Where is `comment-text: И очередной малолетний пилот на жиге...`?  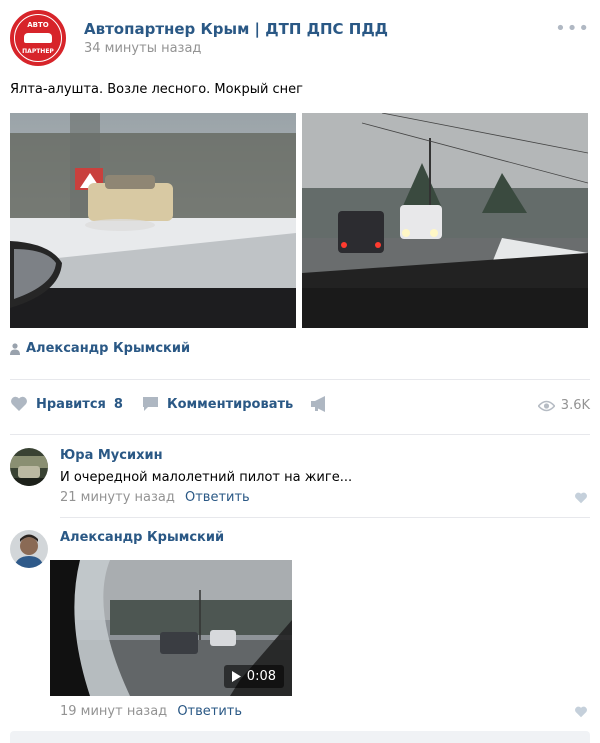
comment-text: И очередной малолетний пилот на жиге... is located at coordinates (206, 477).